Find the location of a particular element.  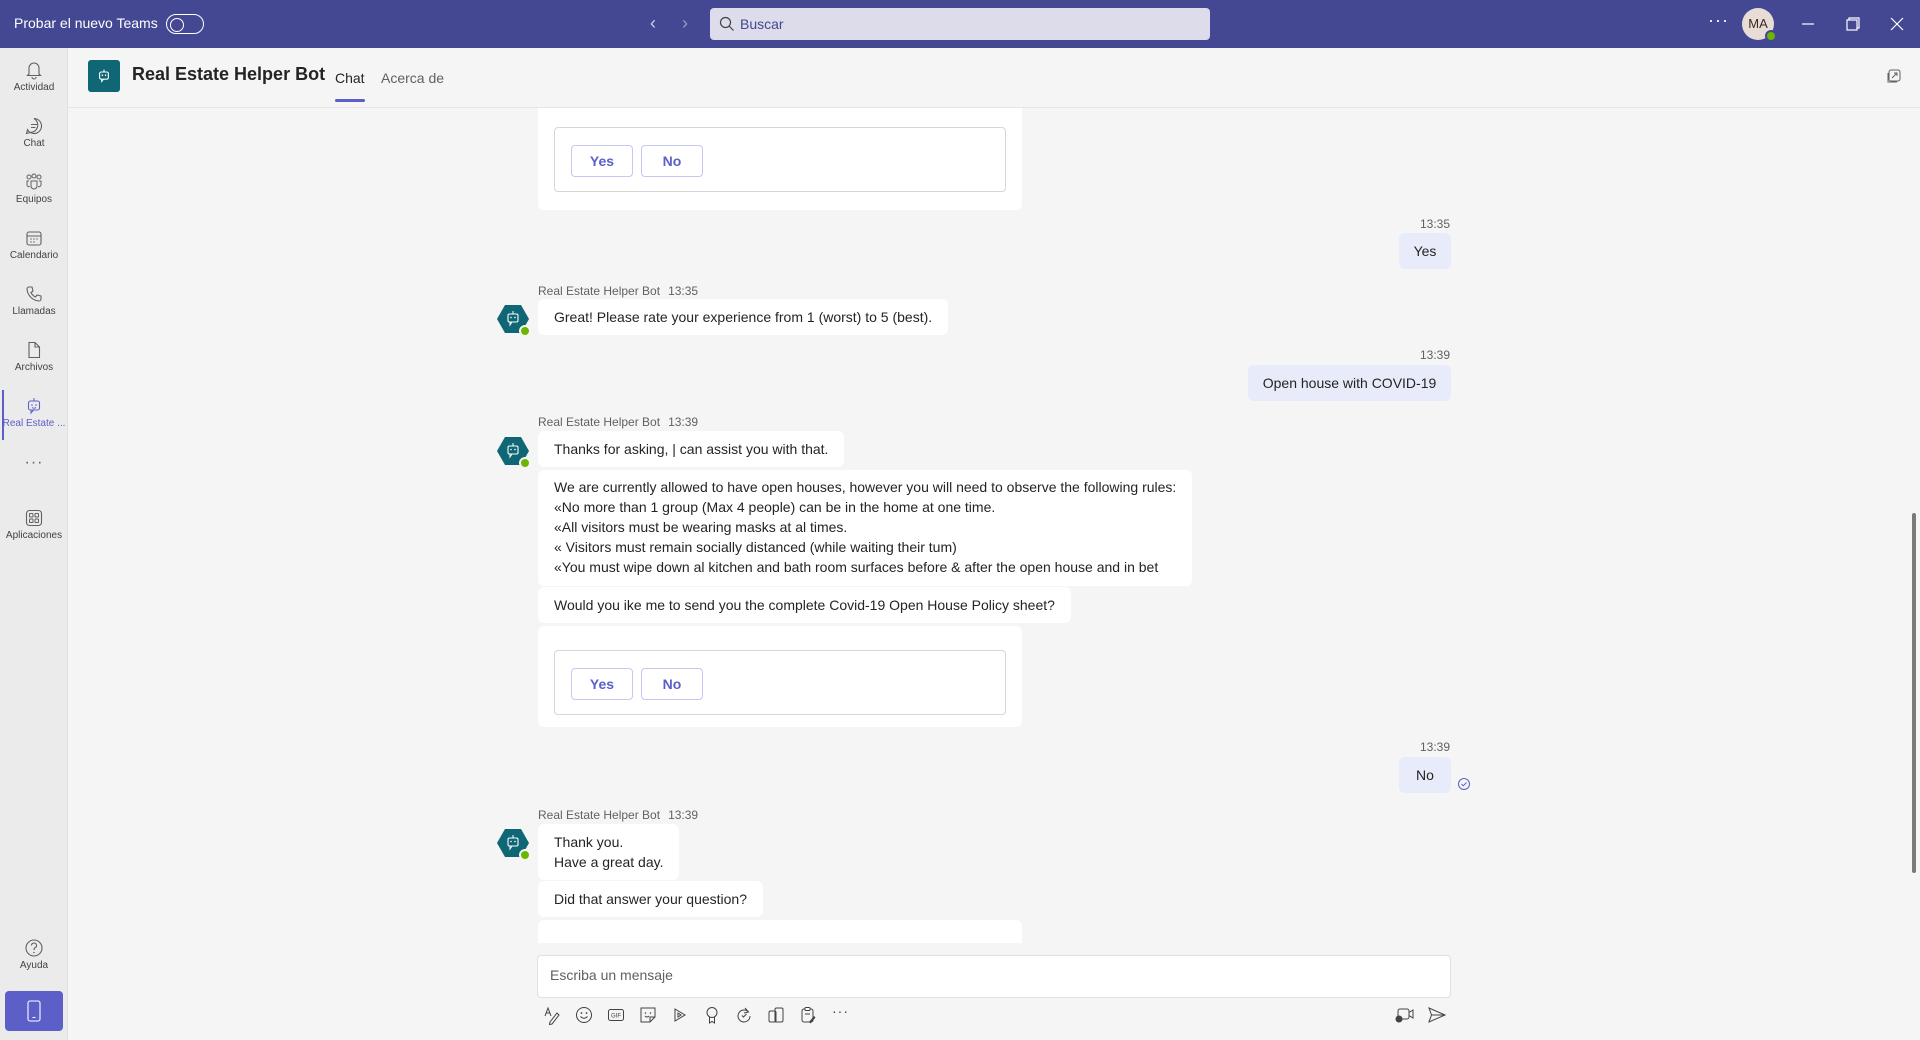

popout-icon is located at coordinates (1894, 76).